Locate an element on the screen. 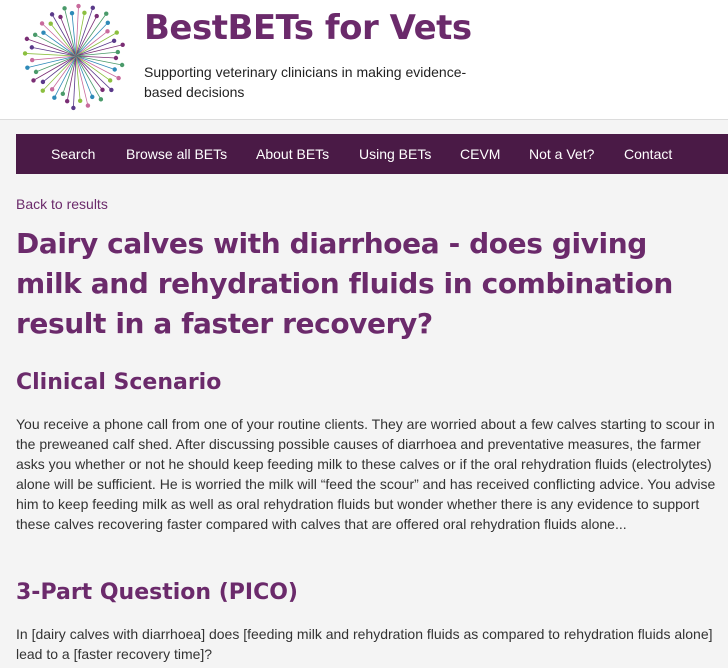 Image resolution: width=728 pixels, height=668 pixels. nav-item-about-bets: About BETs is located at coordinates (292, 154).